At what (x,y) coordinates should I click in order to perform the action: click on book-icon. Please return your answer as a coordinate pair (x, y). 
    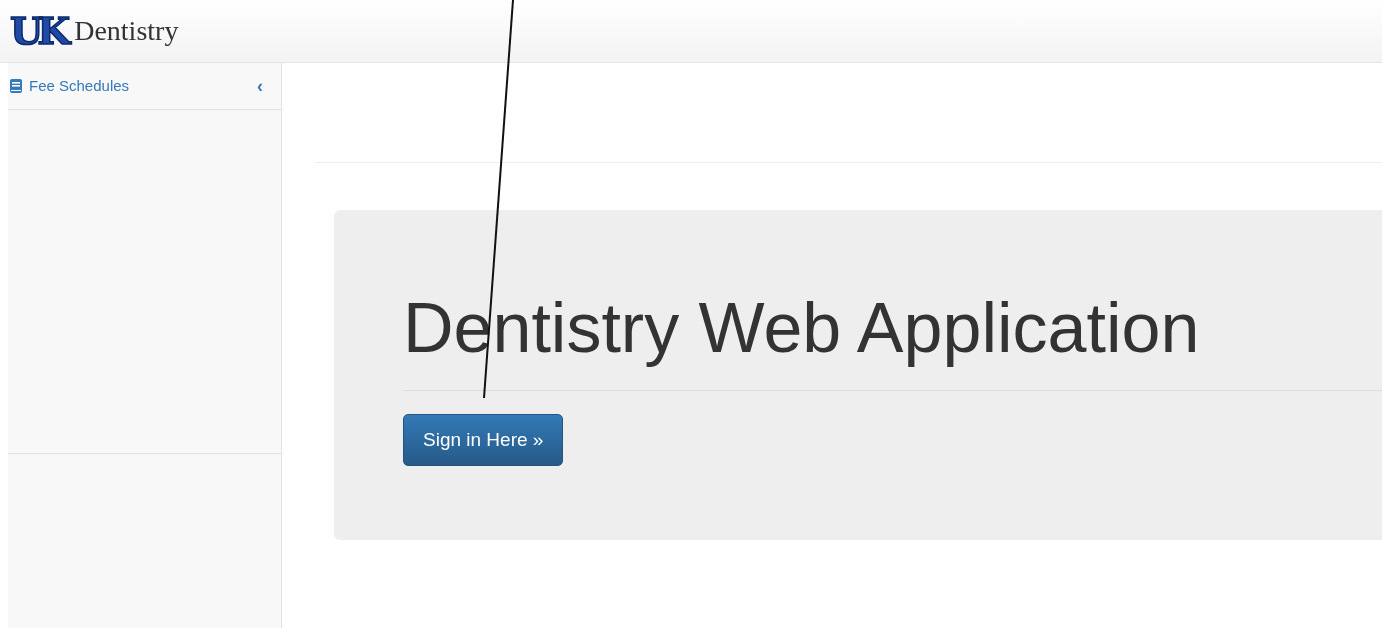
    Looking at the image, I should click on (16, 86).